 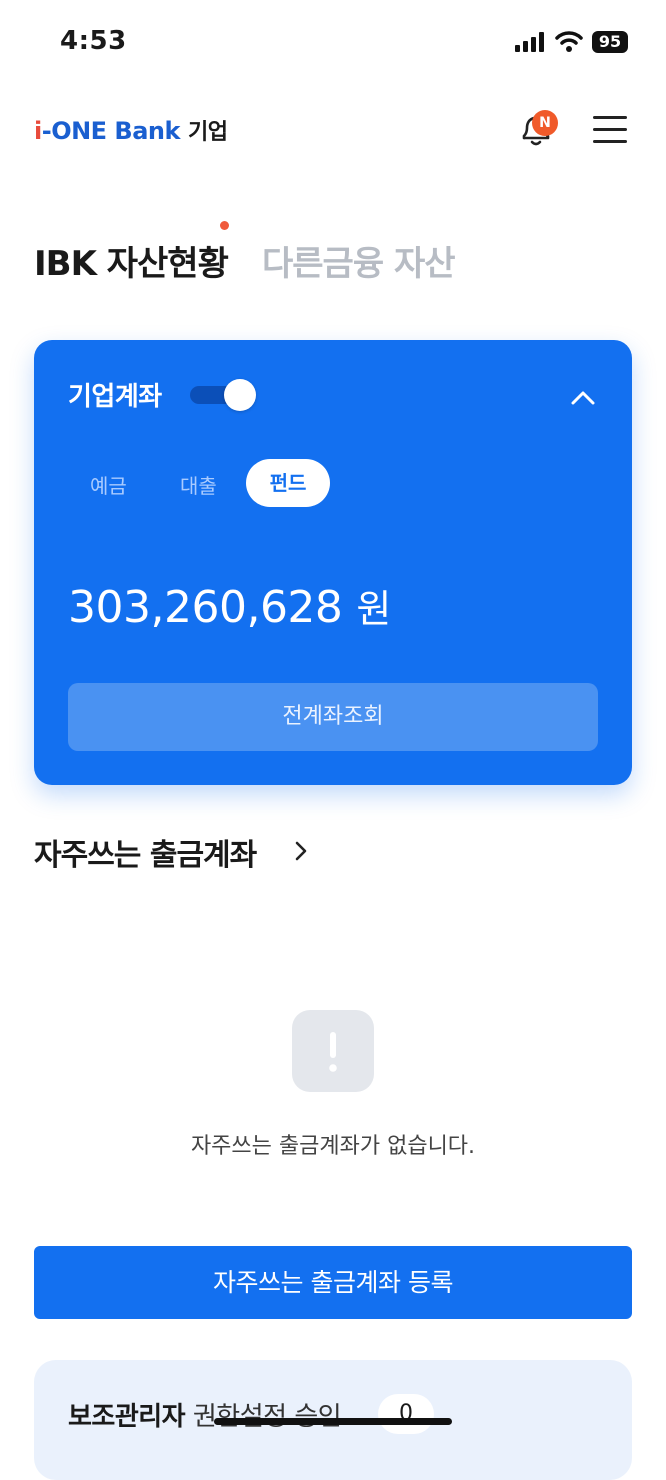 I want to click on cellular-signal-icon, so click(x=531, y=42).